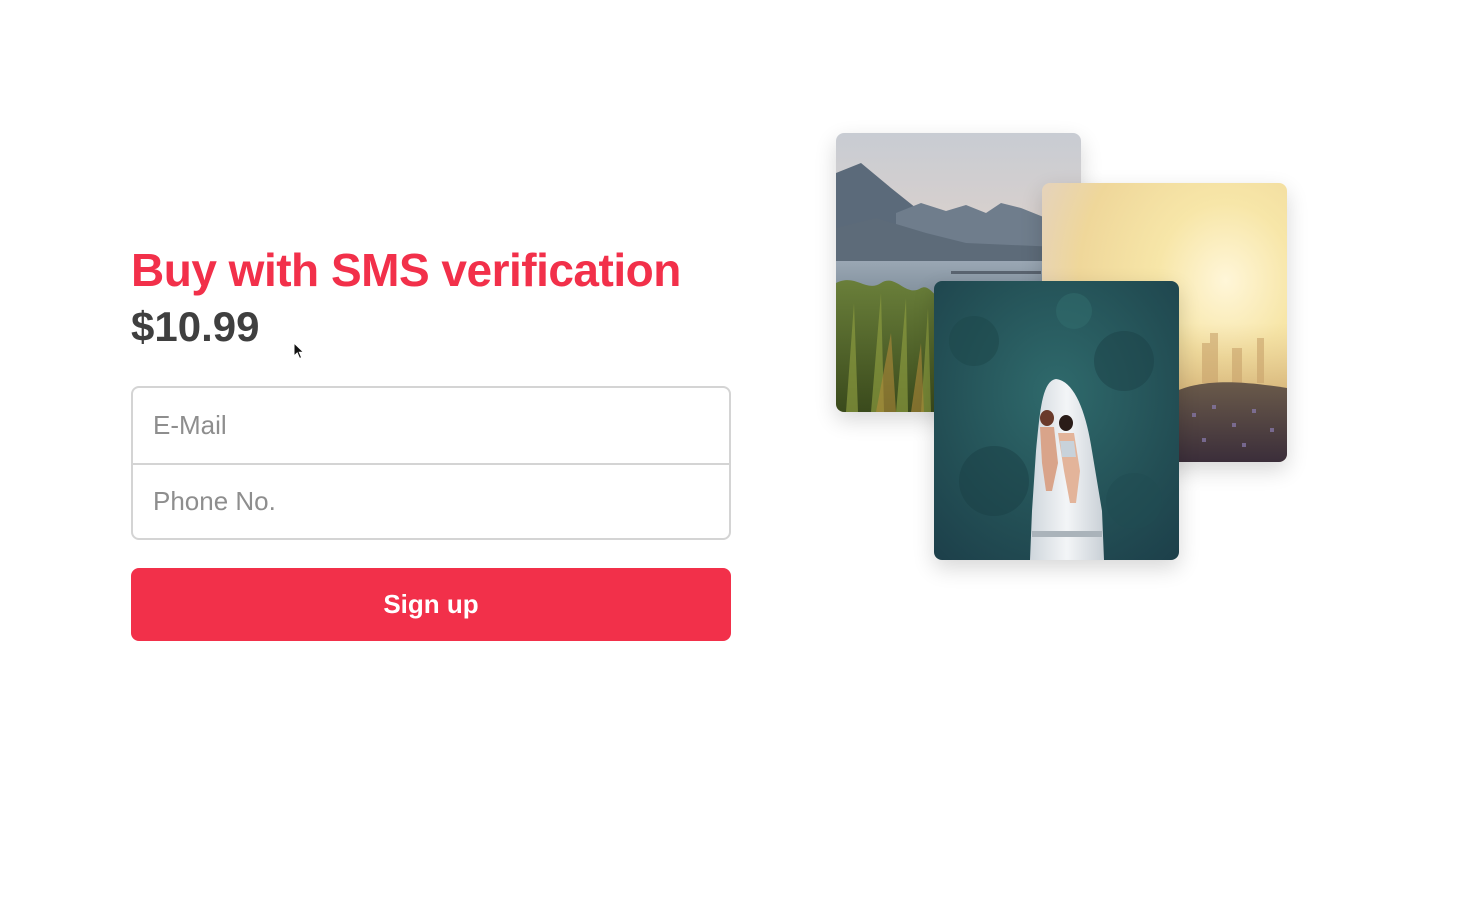  I want to click on signup-button: Sign up, so click(431, 604).